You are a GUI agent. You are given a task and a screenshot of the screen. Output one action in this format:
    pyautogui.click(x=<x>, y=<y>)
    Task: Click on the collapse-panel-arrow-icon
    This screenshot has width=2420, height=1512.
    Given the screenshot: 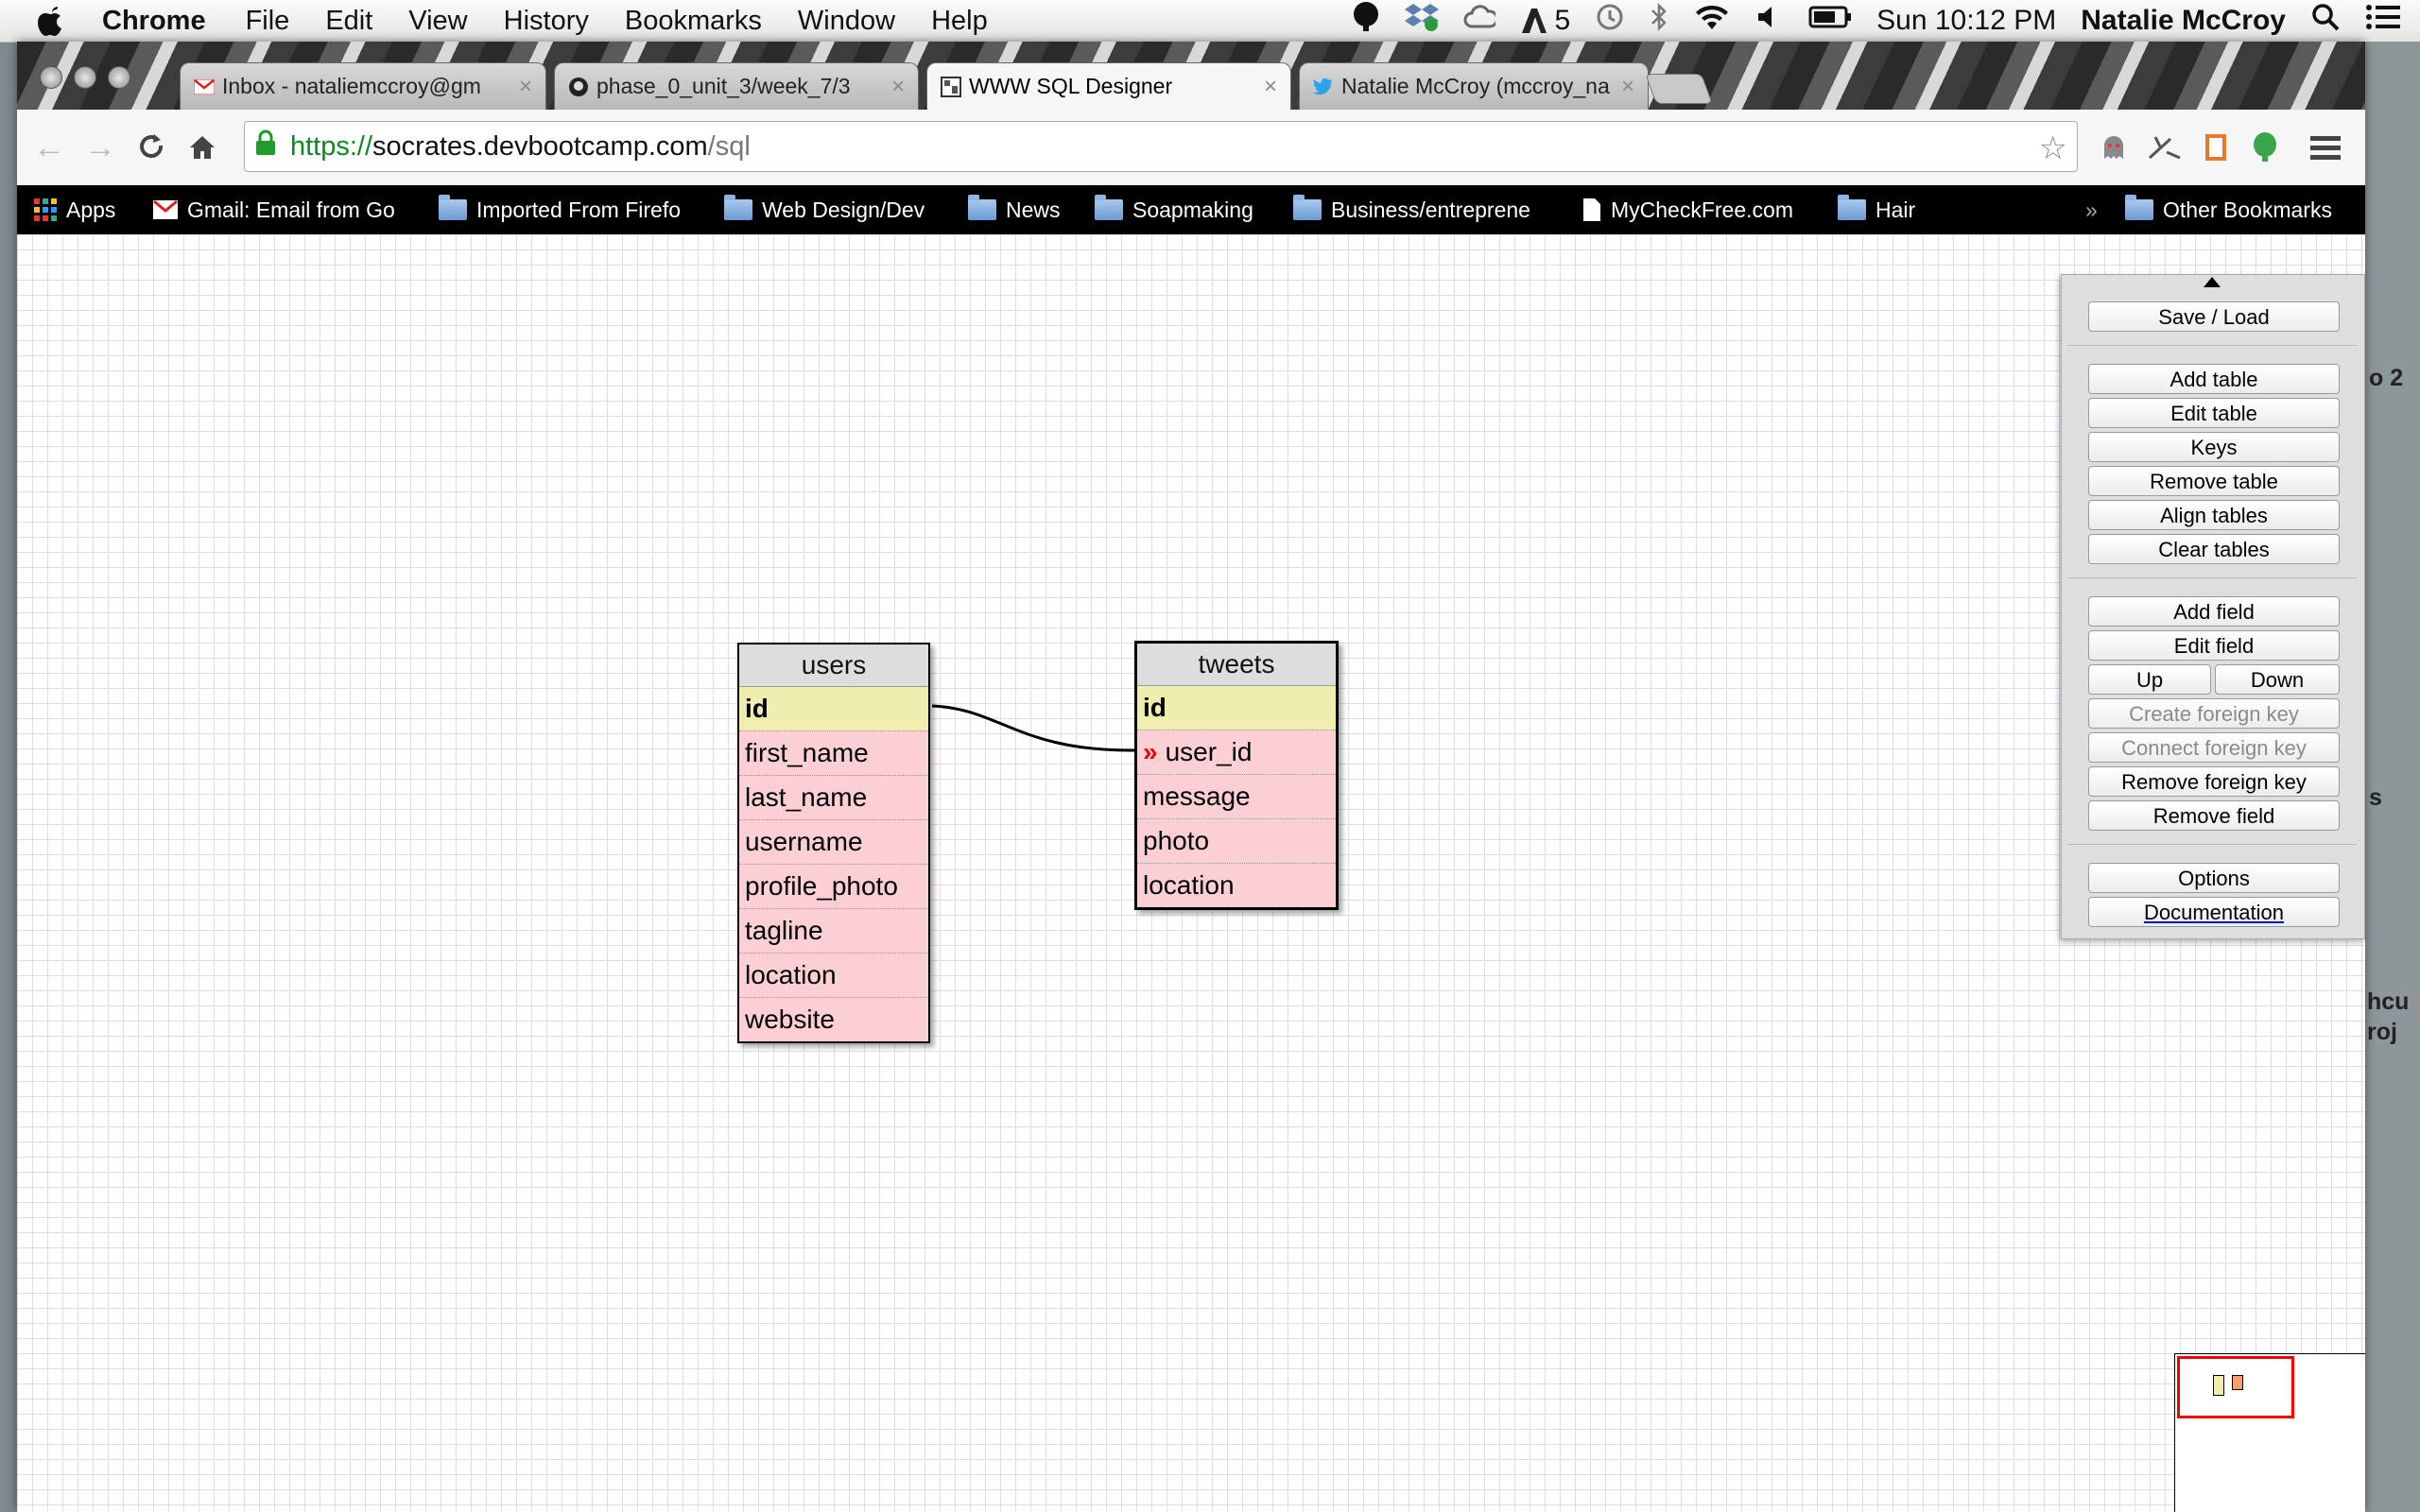 What is the action you would take?
    pyautogui.click(x=2212, y=282)
    